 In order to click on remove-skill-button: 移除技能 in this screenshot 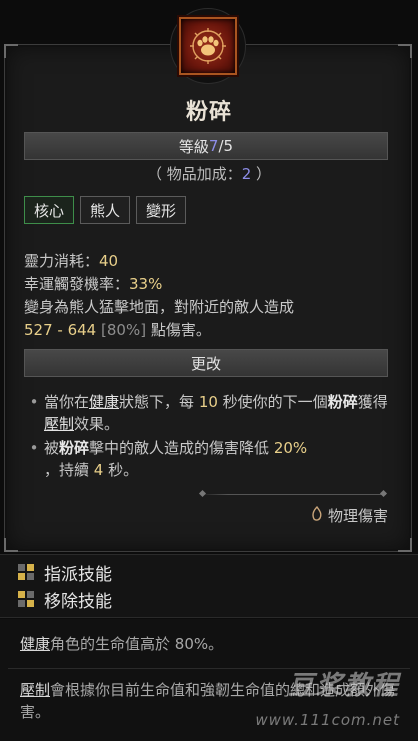, I will do `click(65, 599)`.